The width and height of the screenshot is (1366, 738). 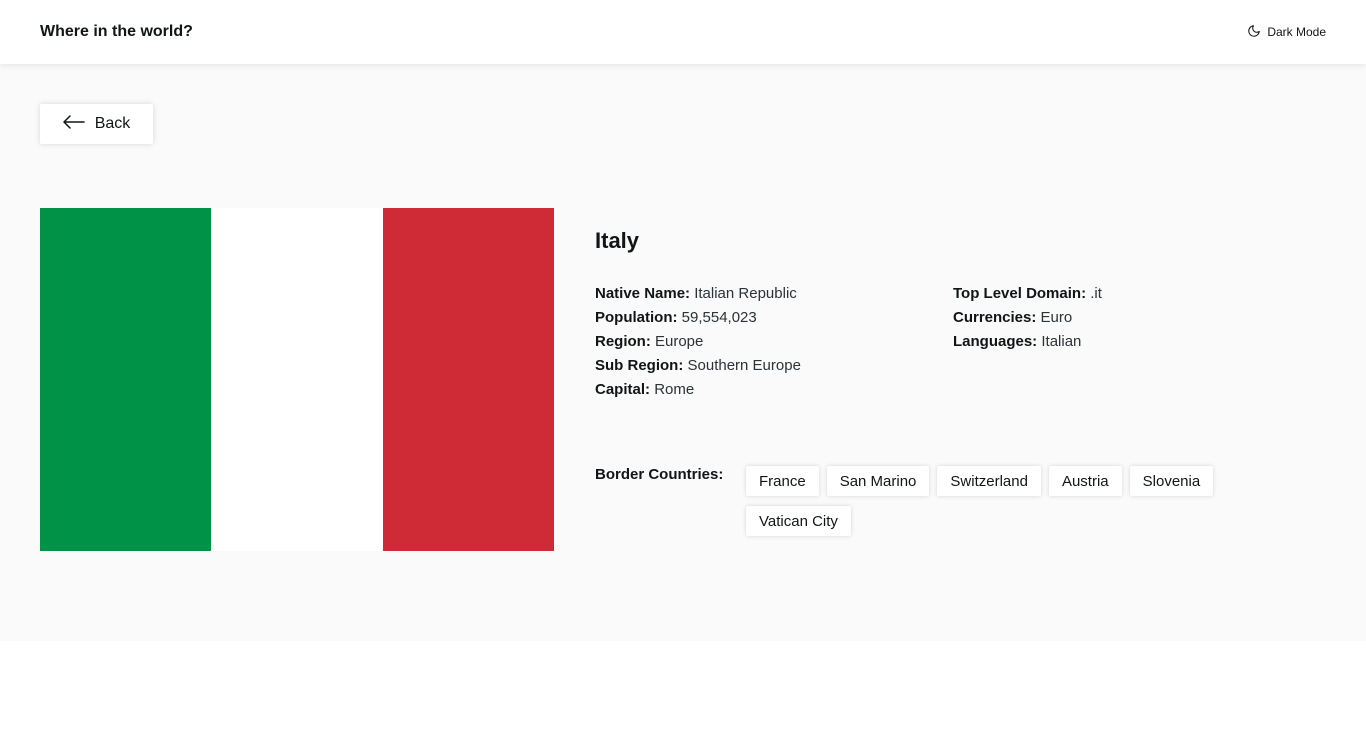 I want to click on border-country-button: Slovenia, so click(x=1171, y=481).